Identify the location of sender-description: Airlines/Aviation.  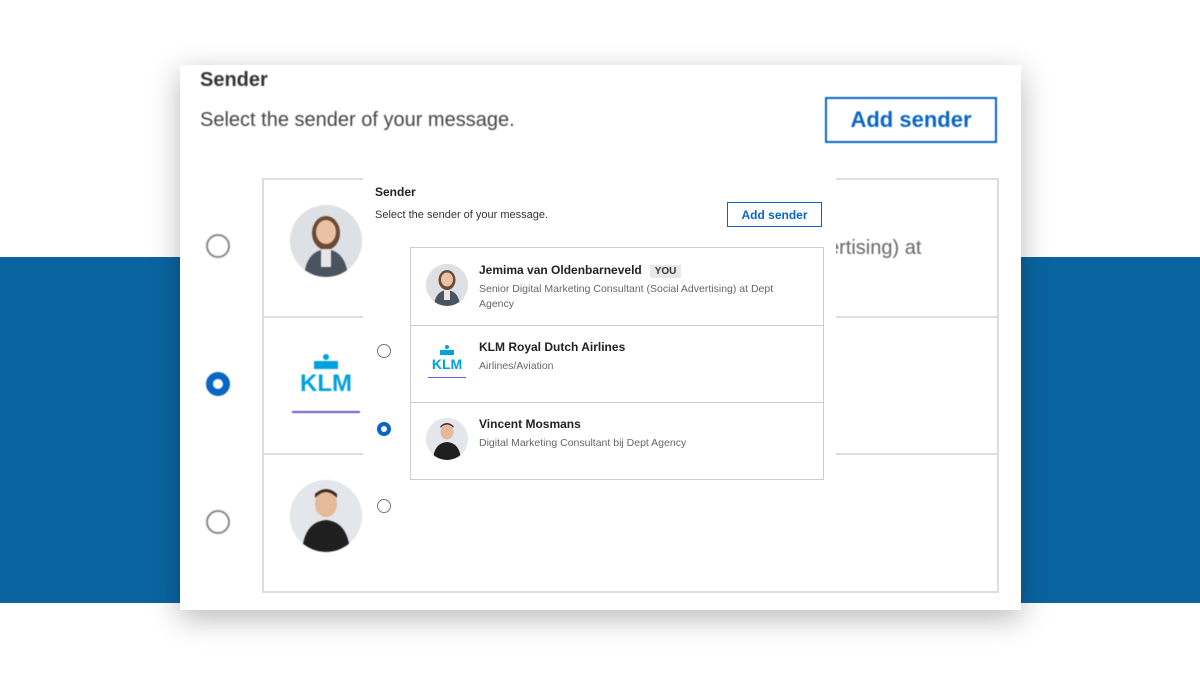
(516, 366).